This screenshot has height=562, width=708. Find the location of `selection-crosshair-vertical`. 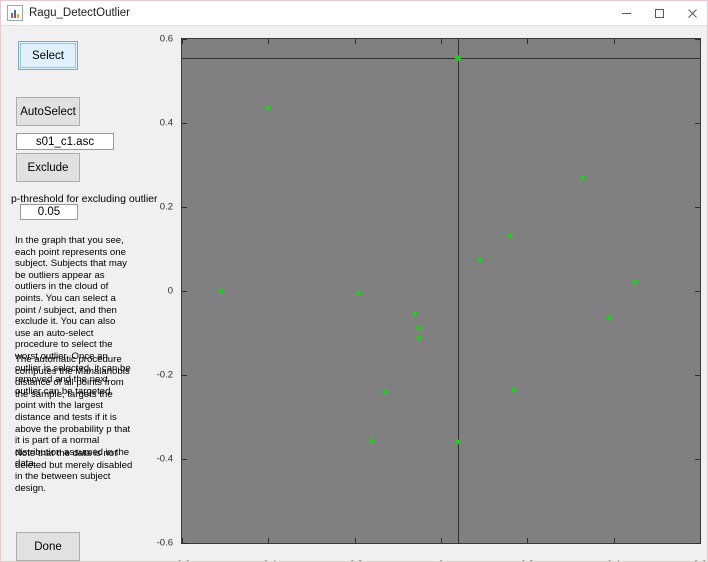

selection-crosshair-vertical is located at coordinates (459, 291).